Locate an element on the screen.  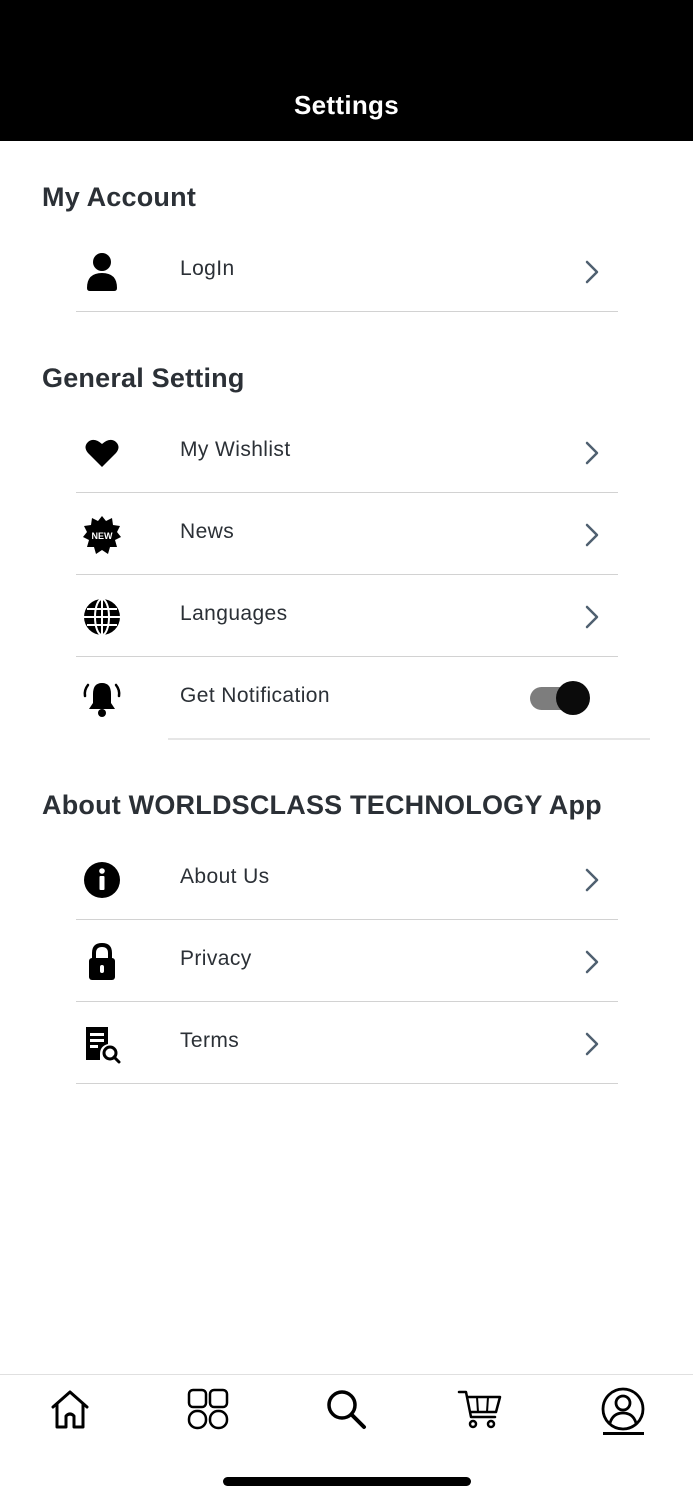
settings-item-label: Privacy is located at coordinates (216, 958).